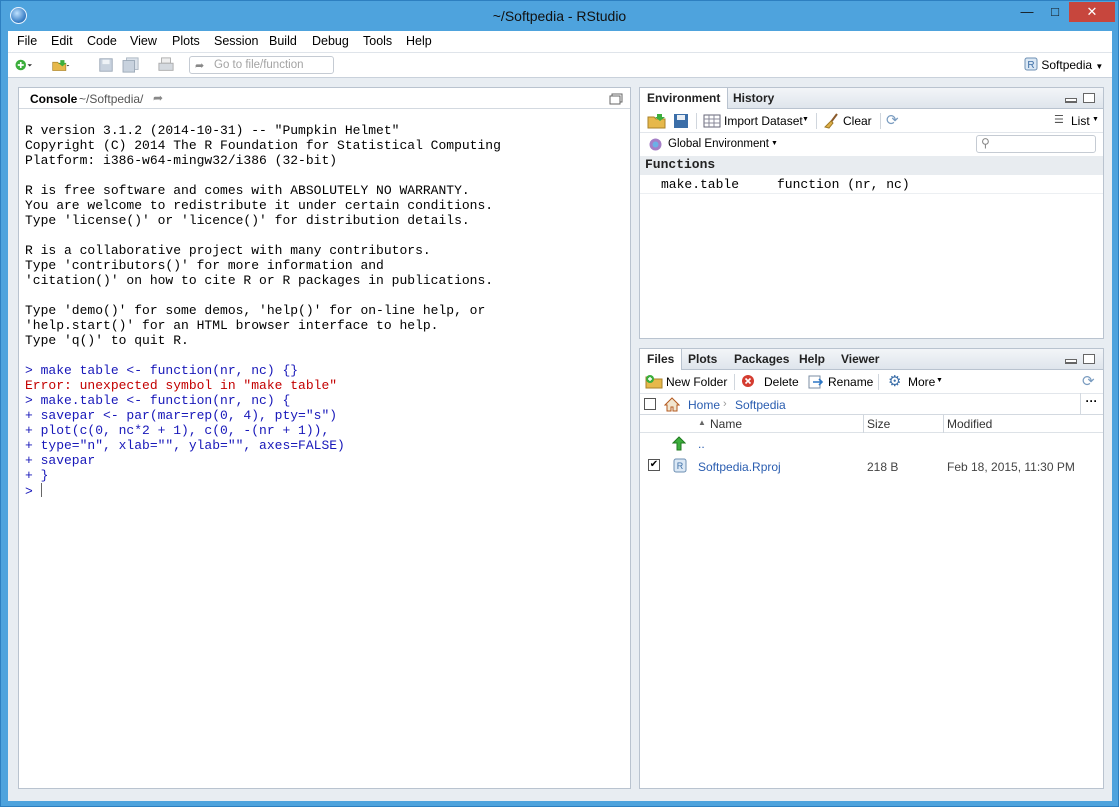  Describe the element at coordinates (559, 16) in the screenshot. I see `title-bar: ~/Softpedia - RStudio — □ ✕` at that location.